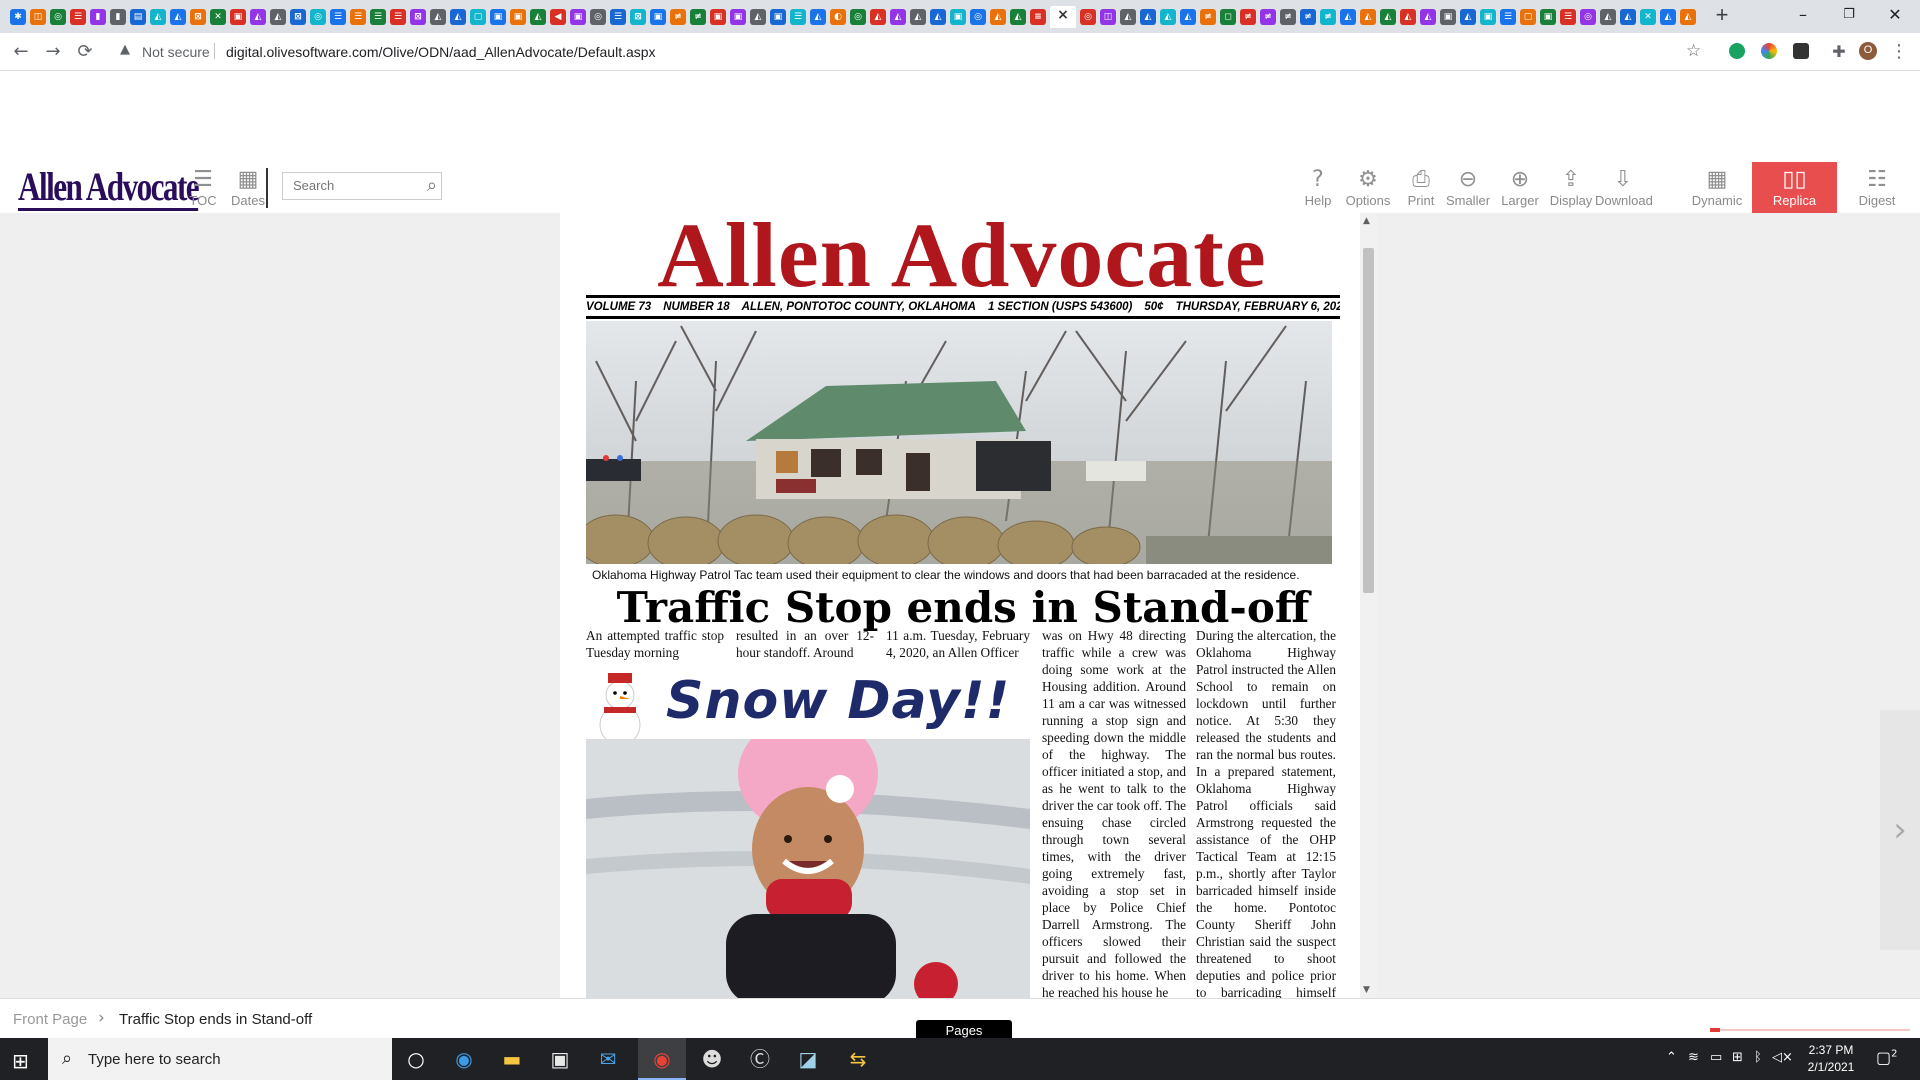  Describe the element at coordinates (118, 17) in the screenshot. I see `tab-favicon-icon: ▮` at that location.